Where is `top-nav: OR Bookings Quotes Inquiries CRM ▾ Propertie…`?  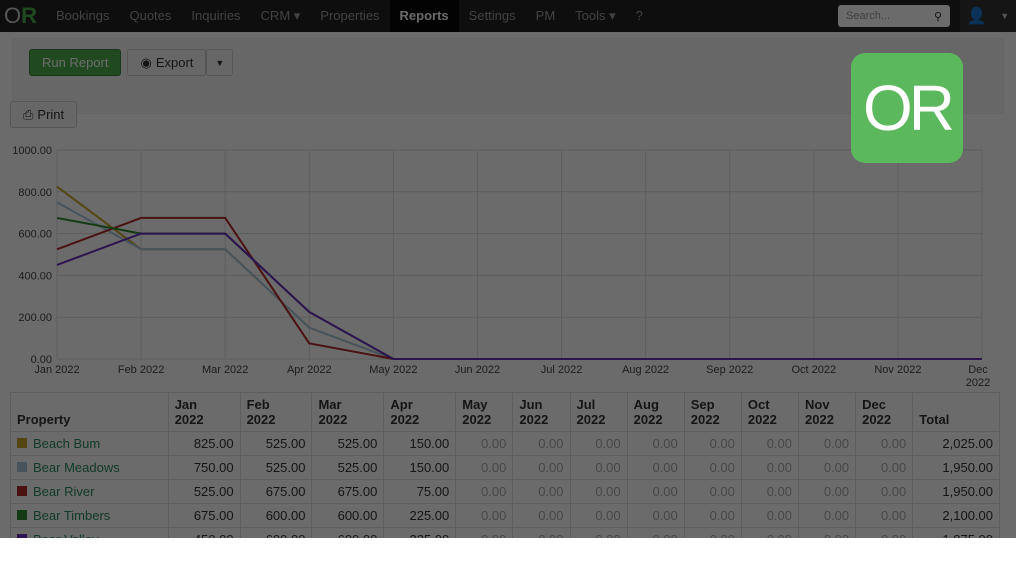
top-nav: OR Bookings Quotes Inquiries CRM ▾ Propertie… is located at coordinates (508, 16).